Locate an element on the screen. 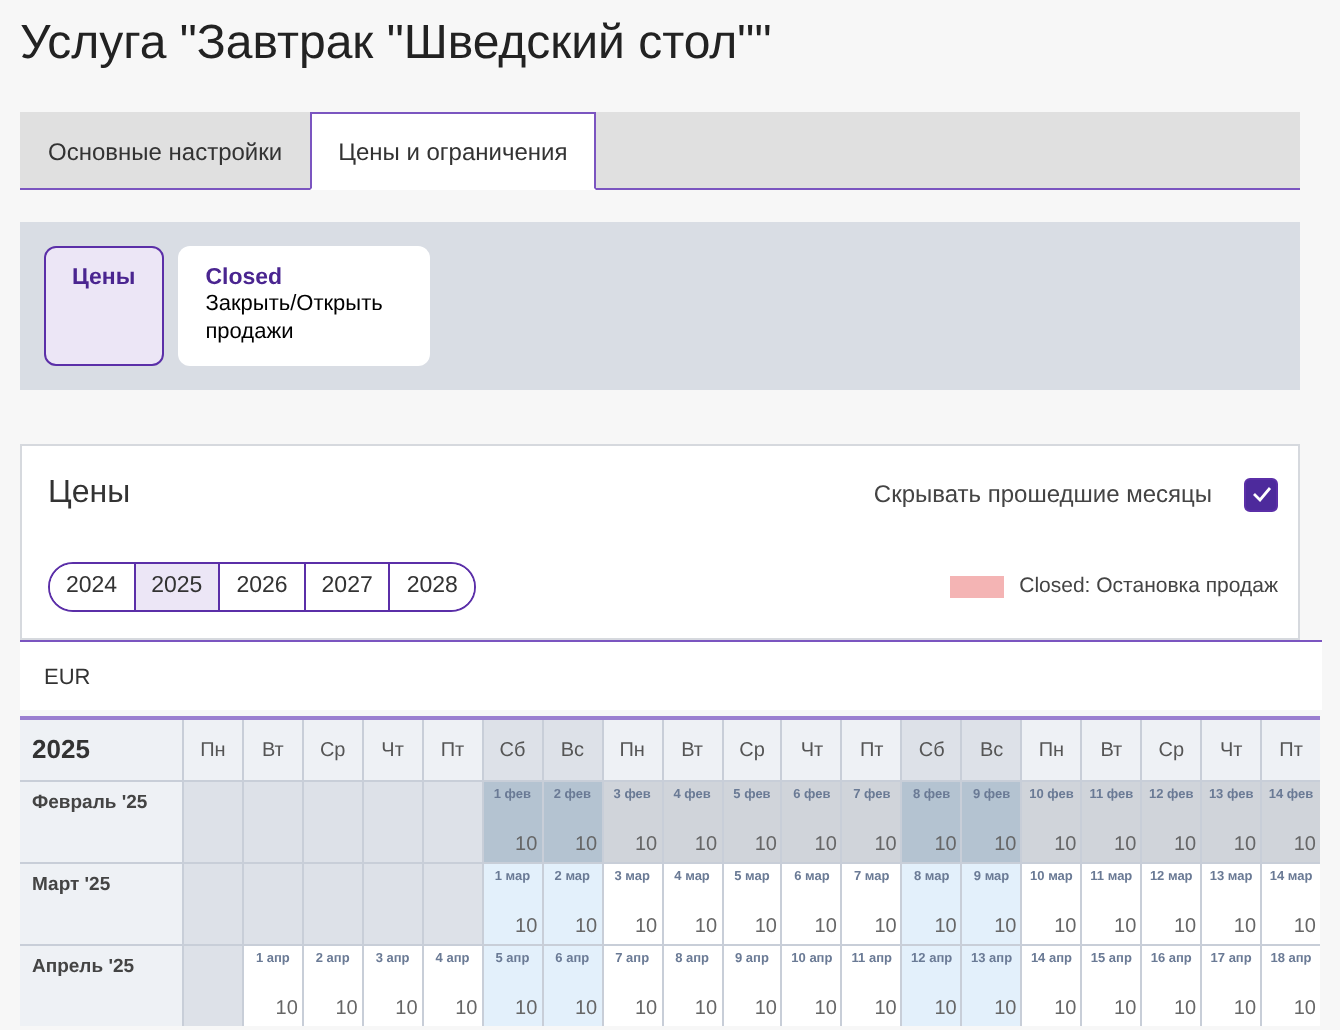 This screenshot has height=1030, width=1340. checkbox-label: Скрывать прошедшие месяцы is located at coordinates (1042, 495).